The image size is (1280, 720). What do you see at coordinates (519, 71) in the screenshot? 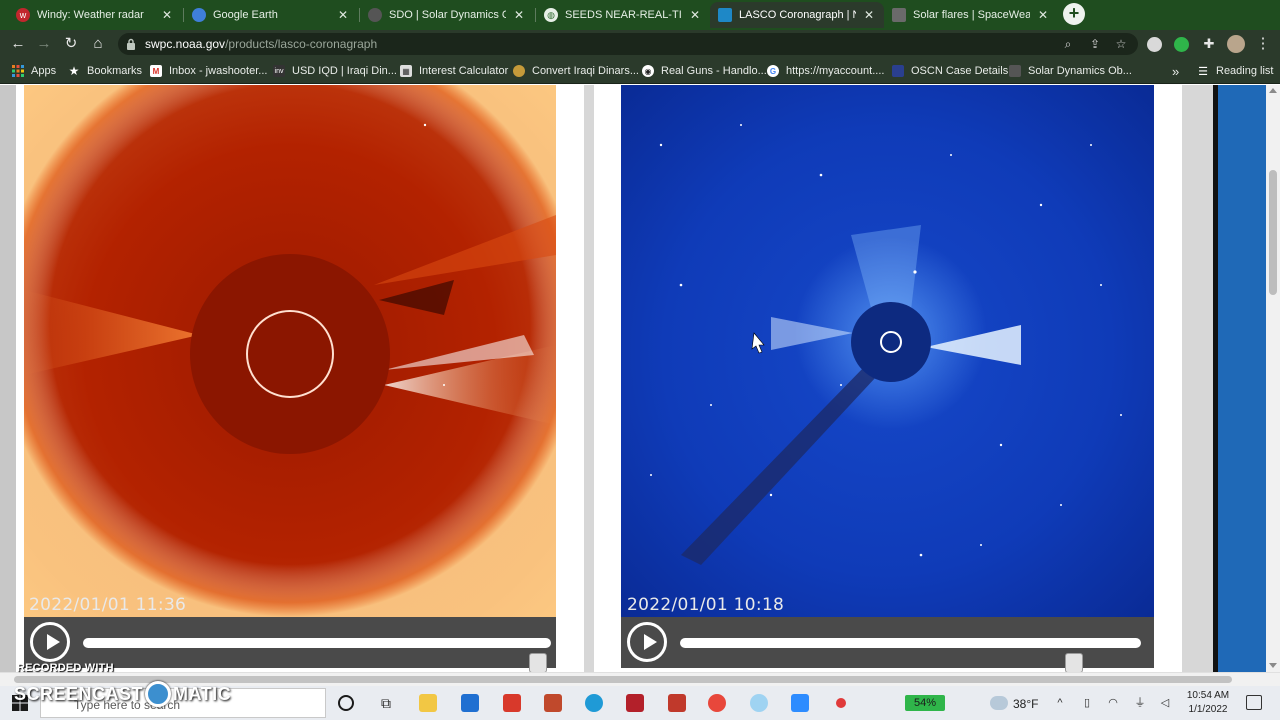
I see `dinar-icon` at bounding box center [519, 71].